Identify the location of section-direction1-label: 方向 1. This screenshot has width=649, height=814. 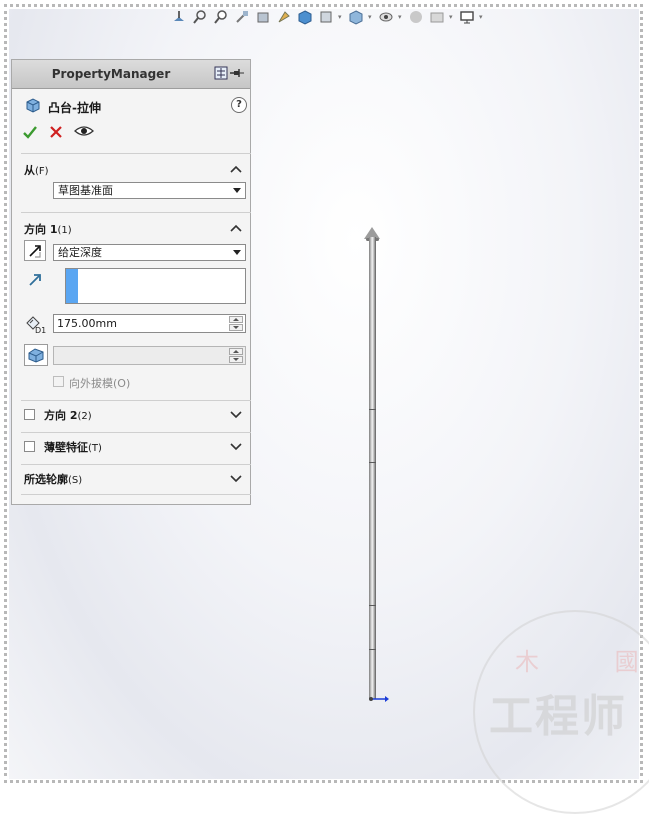
(41, 229).